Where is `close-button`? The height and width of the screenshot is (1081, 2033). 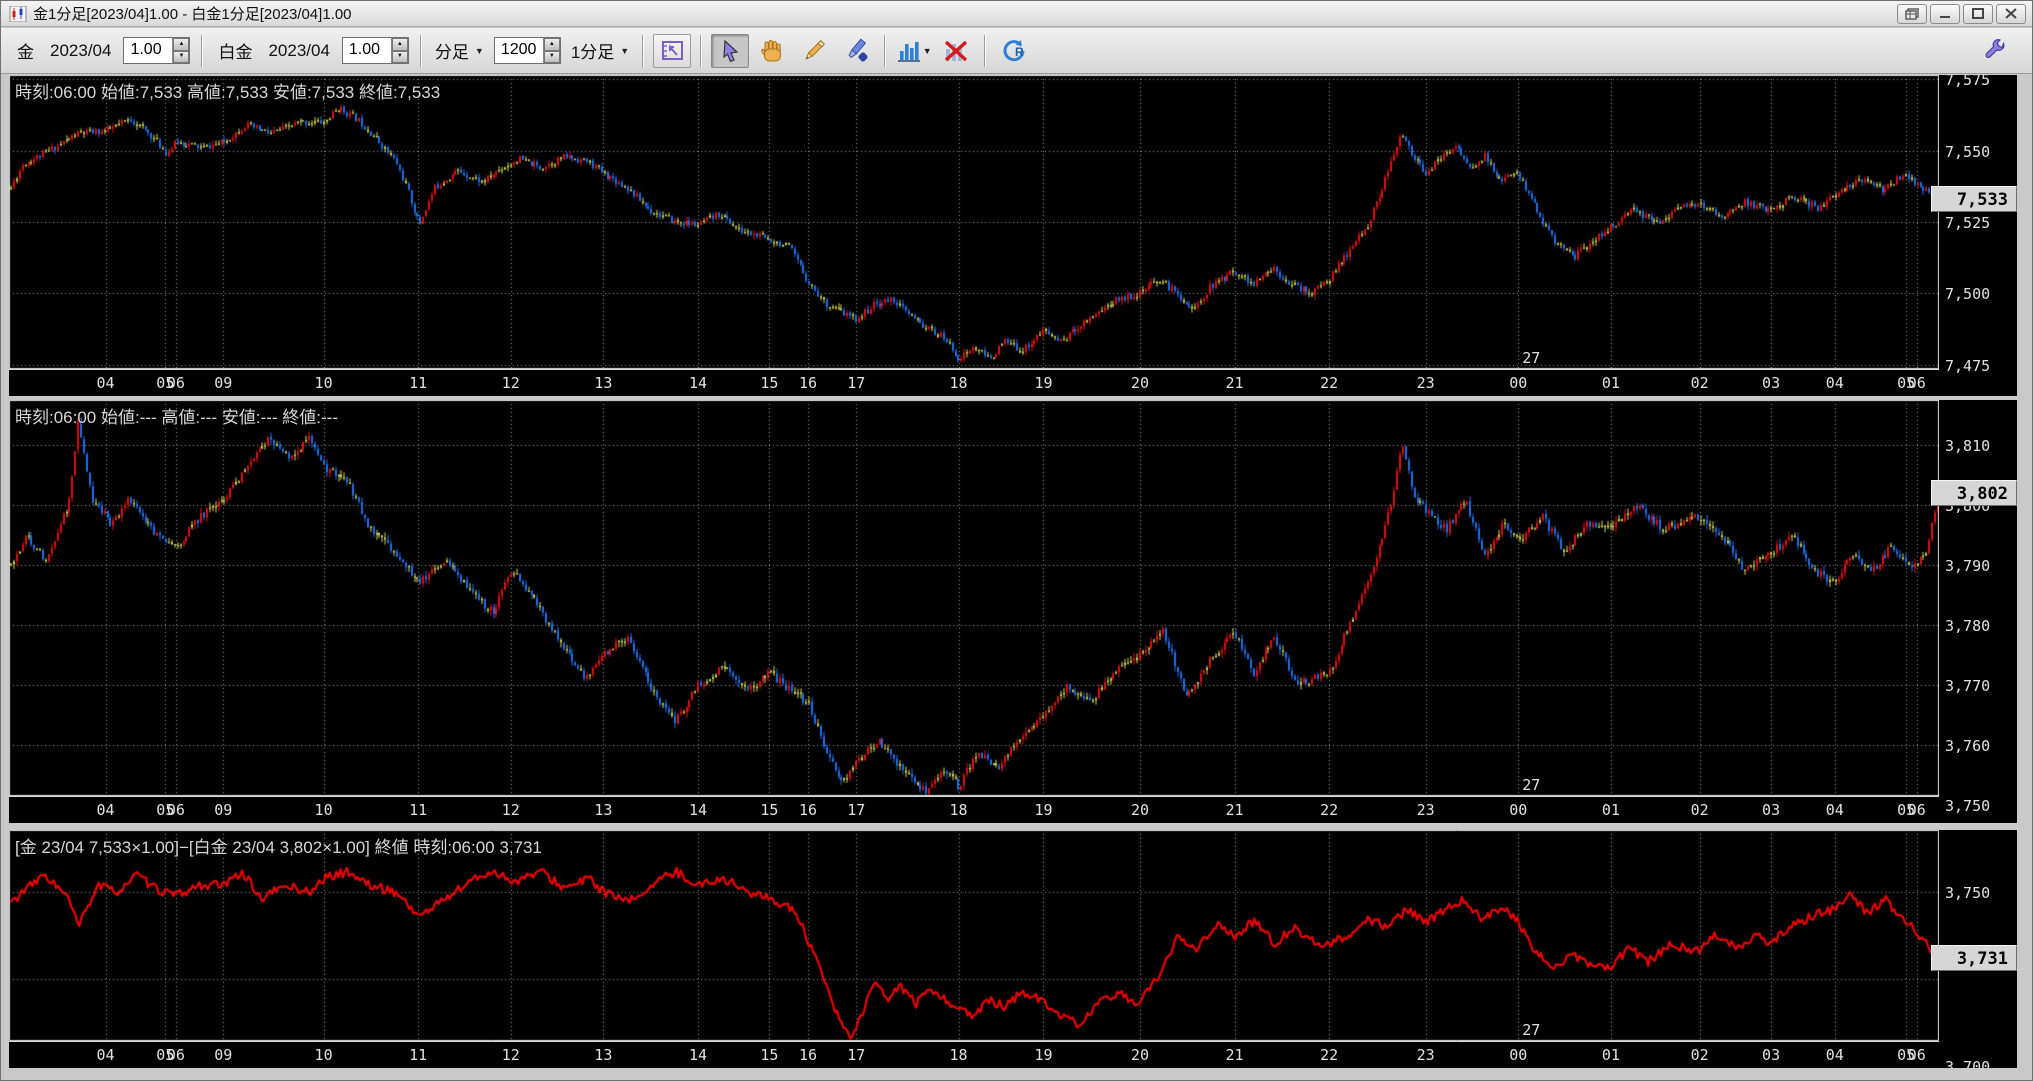 close-button is located at coordinates (2011, 13).